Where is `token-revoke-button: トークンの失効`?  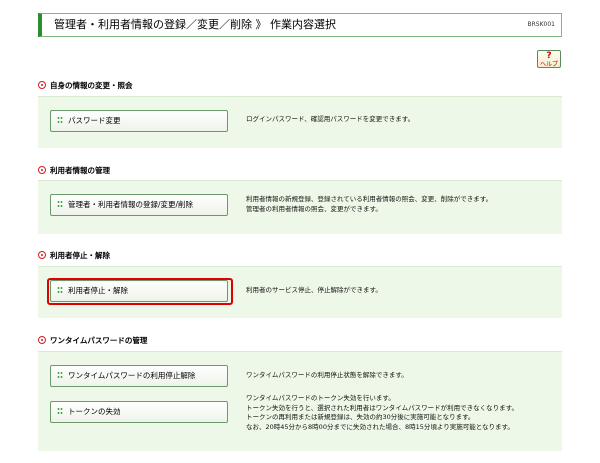
token-revoke-button: トークンの失効 is located at coordinates (139, 412).